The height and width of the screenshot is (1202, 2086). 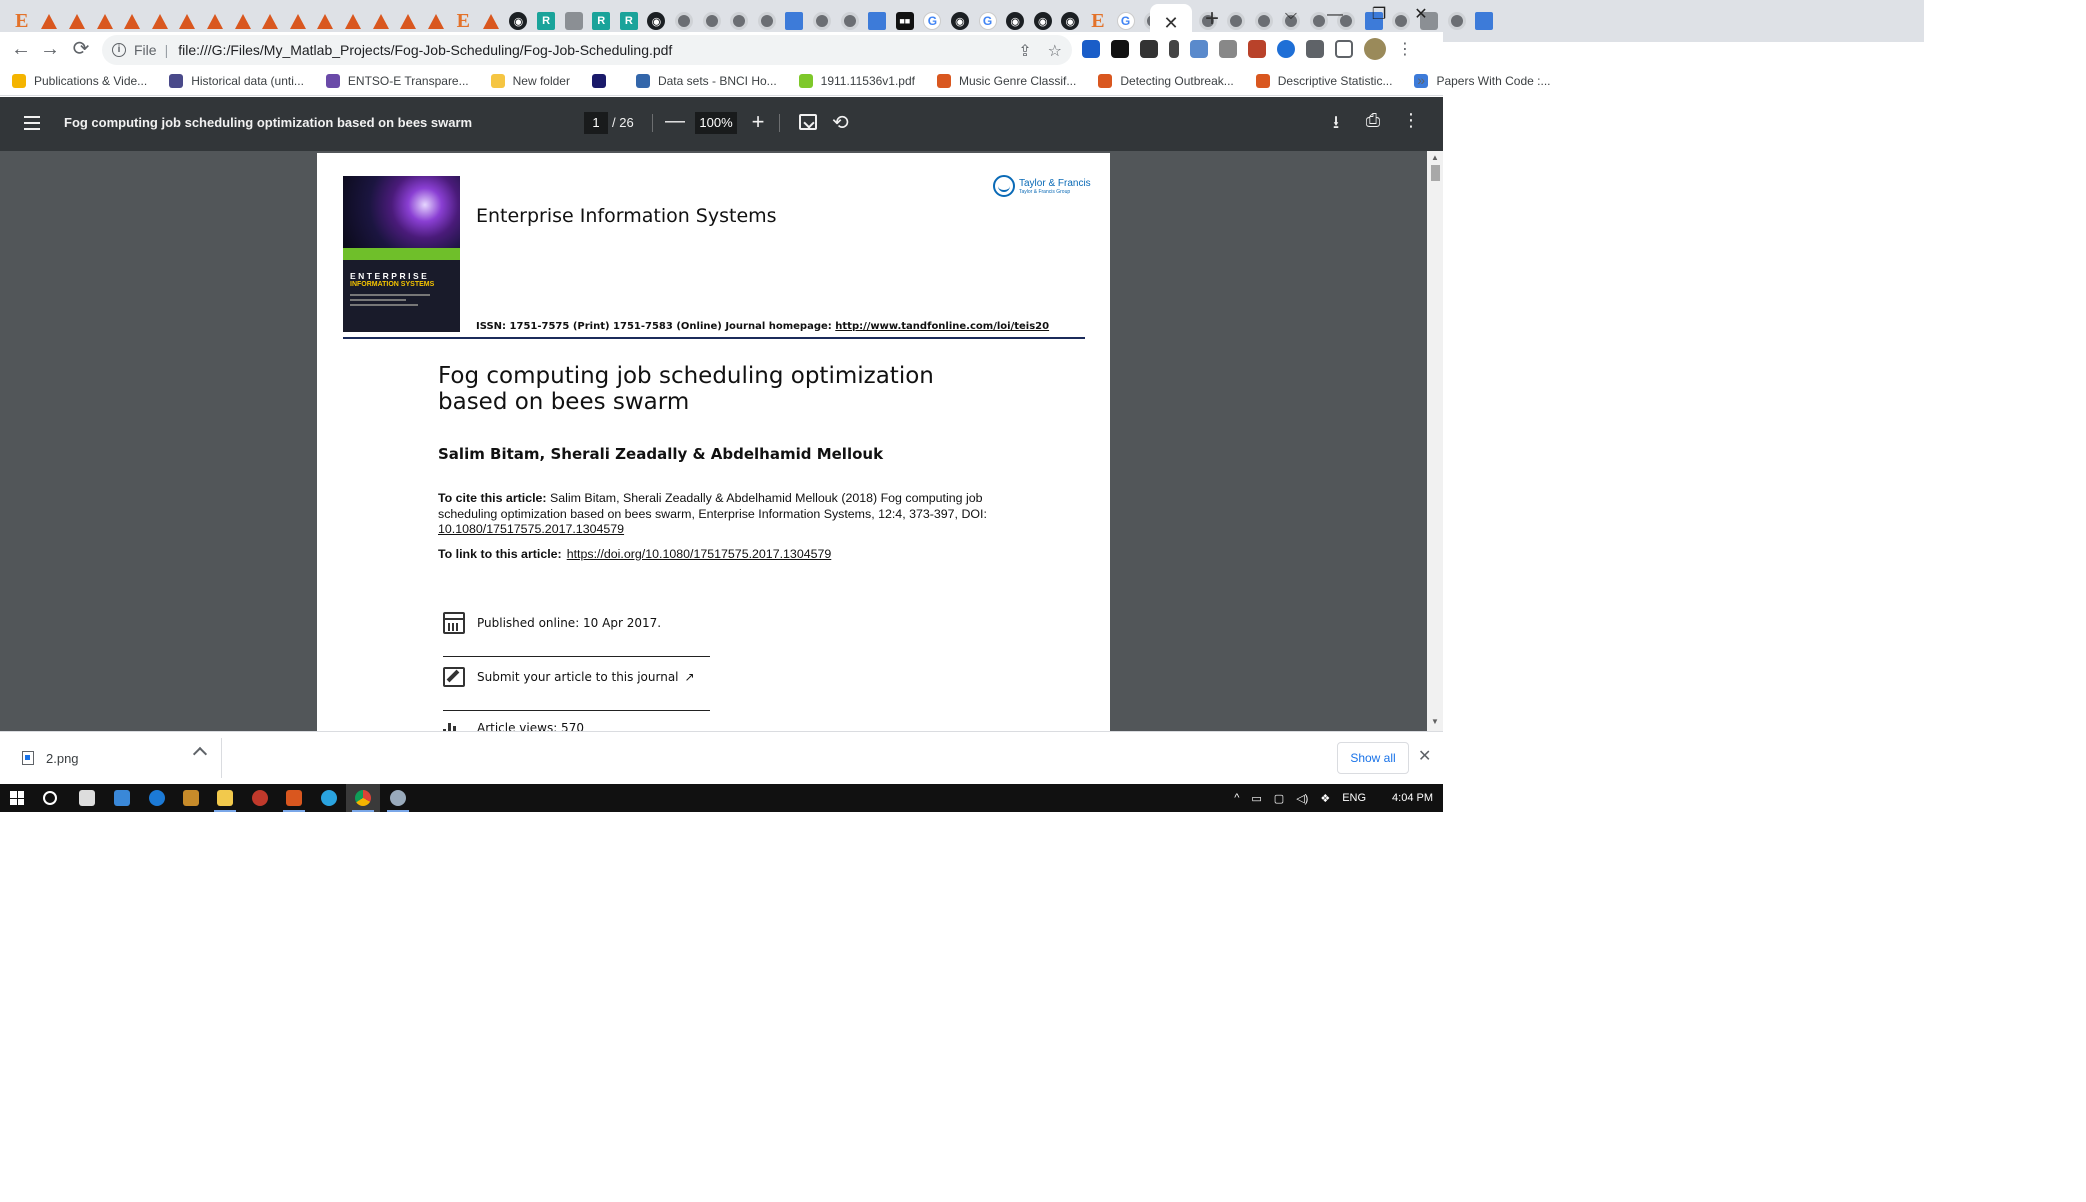 I want to click on language-indicator: ENG, so click(x=1354, y=798).